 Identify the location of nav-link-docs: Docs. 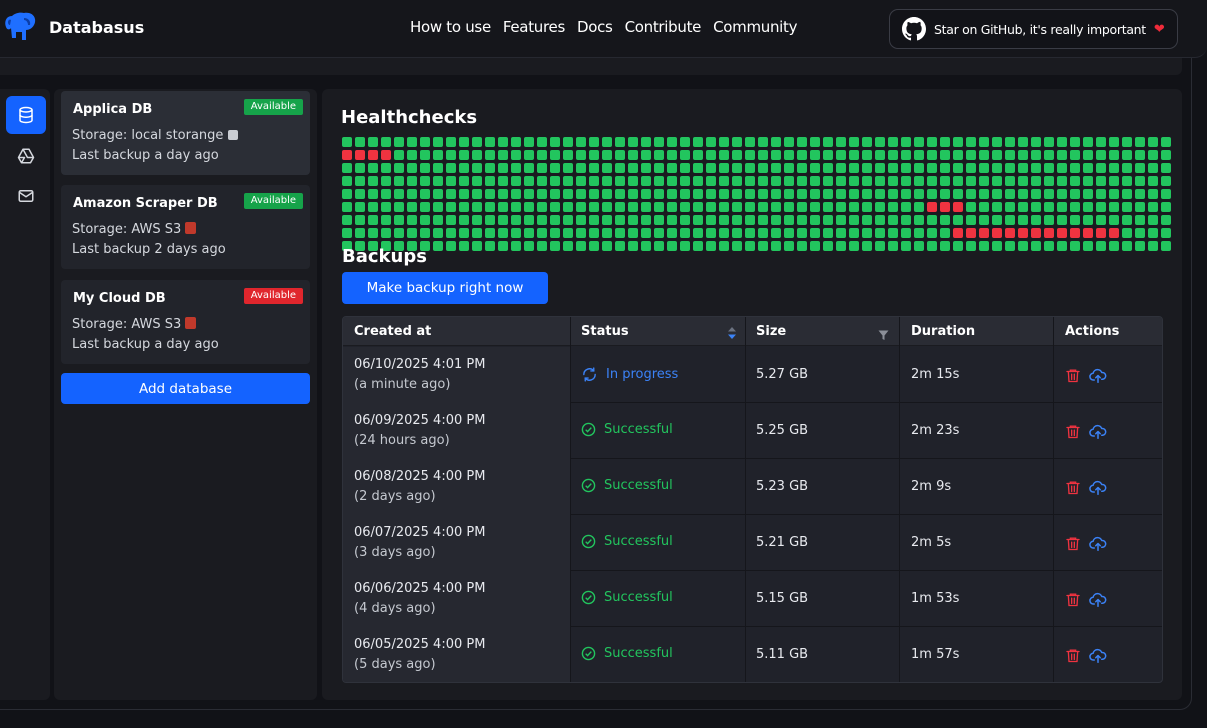
(595, 27).